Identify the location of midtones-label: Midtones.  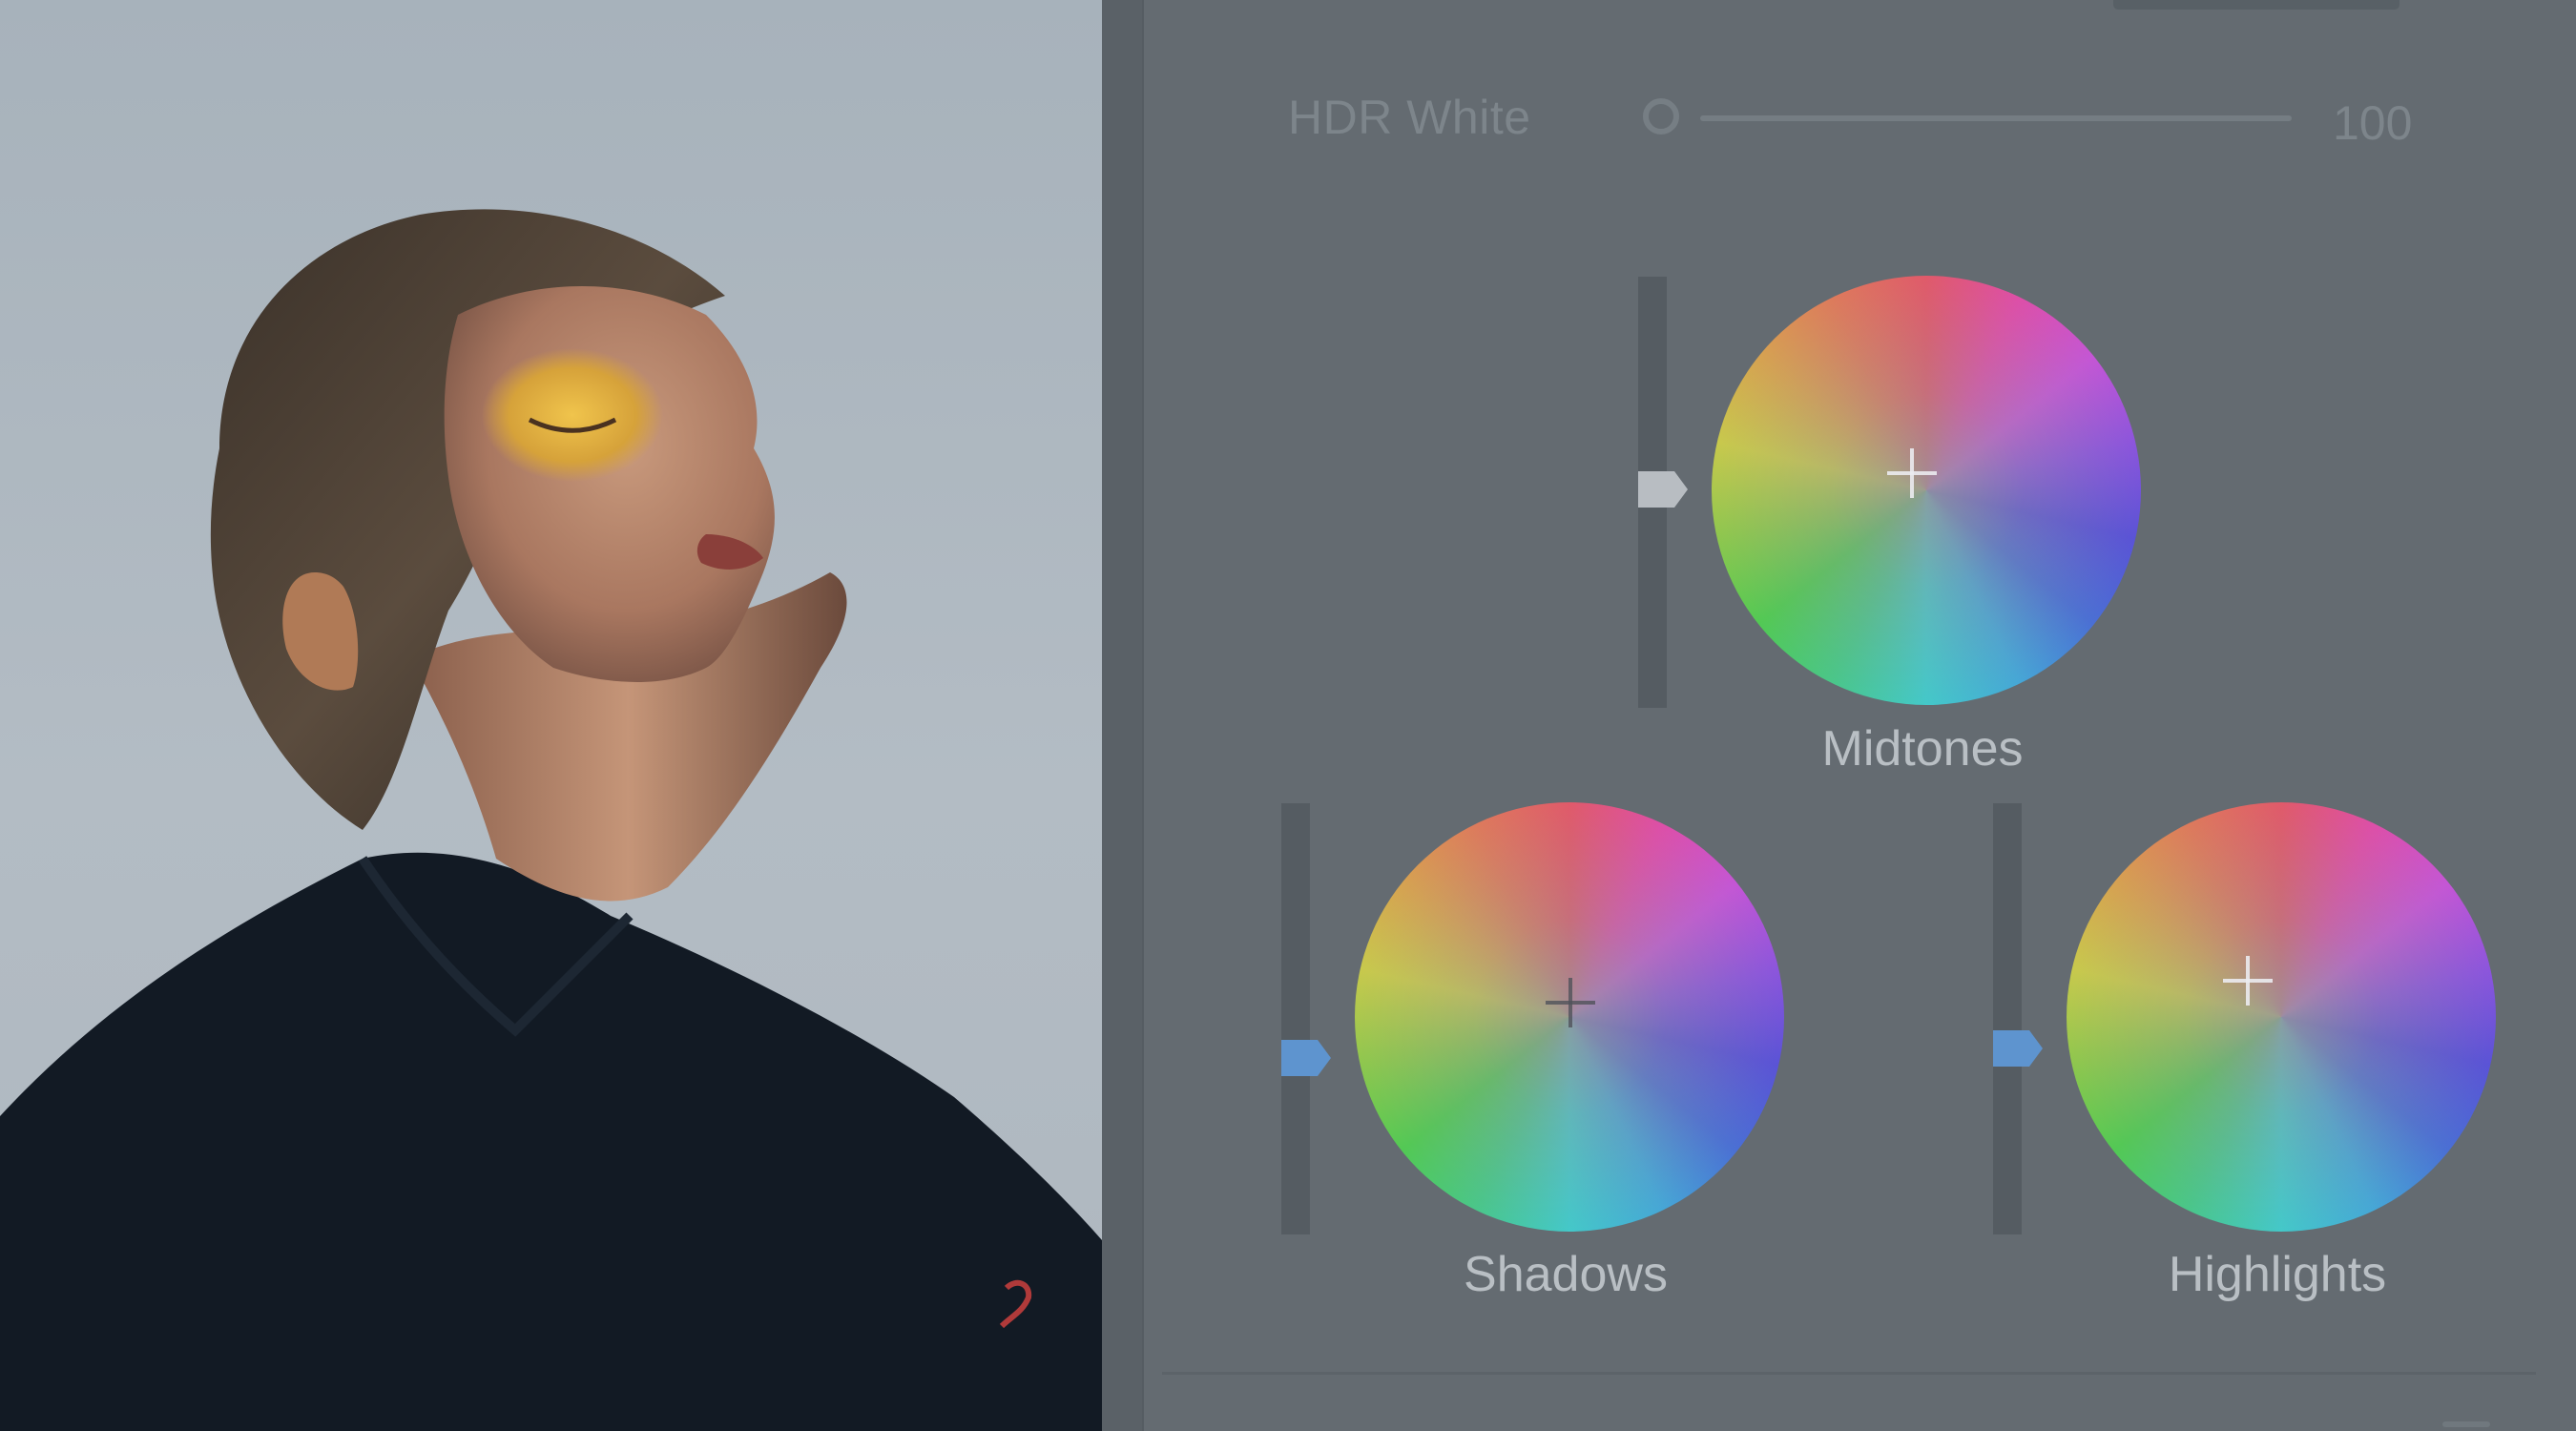
(1922, 749).